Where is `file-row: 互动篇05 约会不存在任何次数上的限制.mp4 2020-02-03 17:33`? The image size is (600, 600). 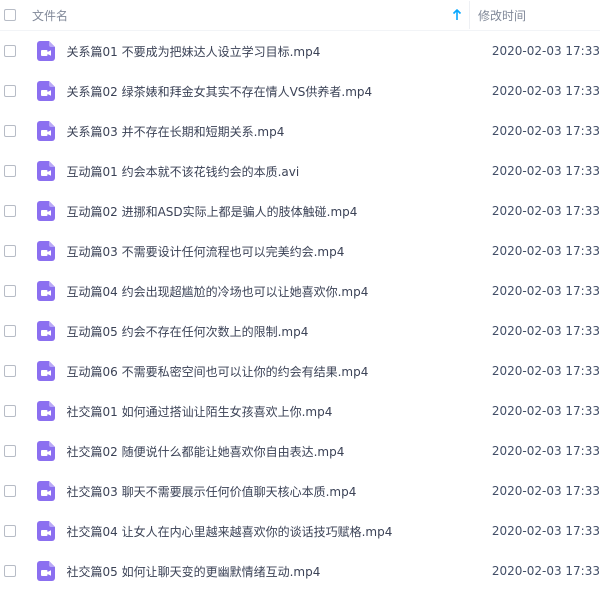
file-row: 互动篇05 约会不存在任何次数上的限制.mp4 2020-02-03 17:33 is located at coordinates (300, 331).